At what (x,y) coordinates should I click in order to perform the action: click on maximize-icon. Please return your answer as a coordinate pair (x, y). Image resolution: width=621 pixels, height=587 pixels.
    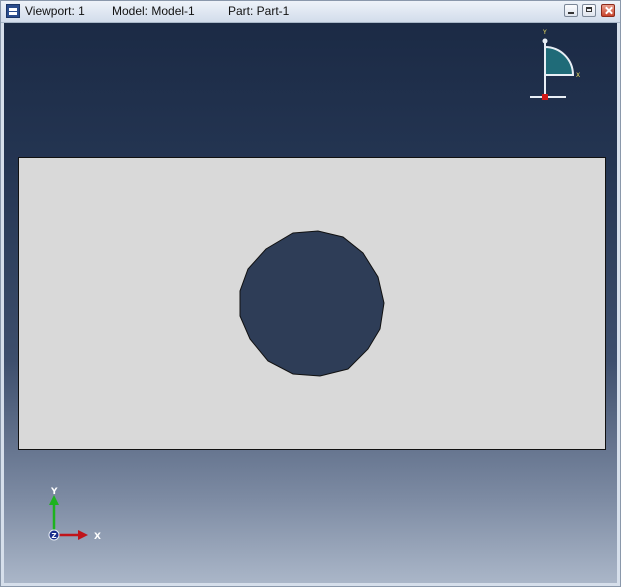
    Looking at the image, I should click on (589, 10).